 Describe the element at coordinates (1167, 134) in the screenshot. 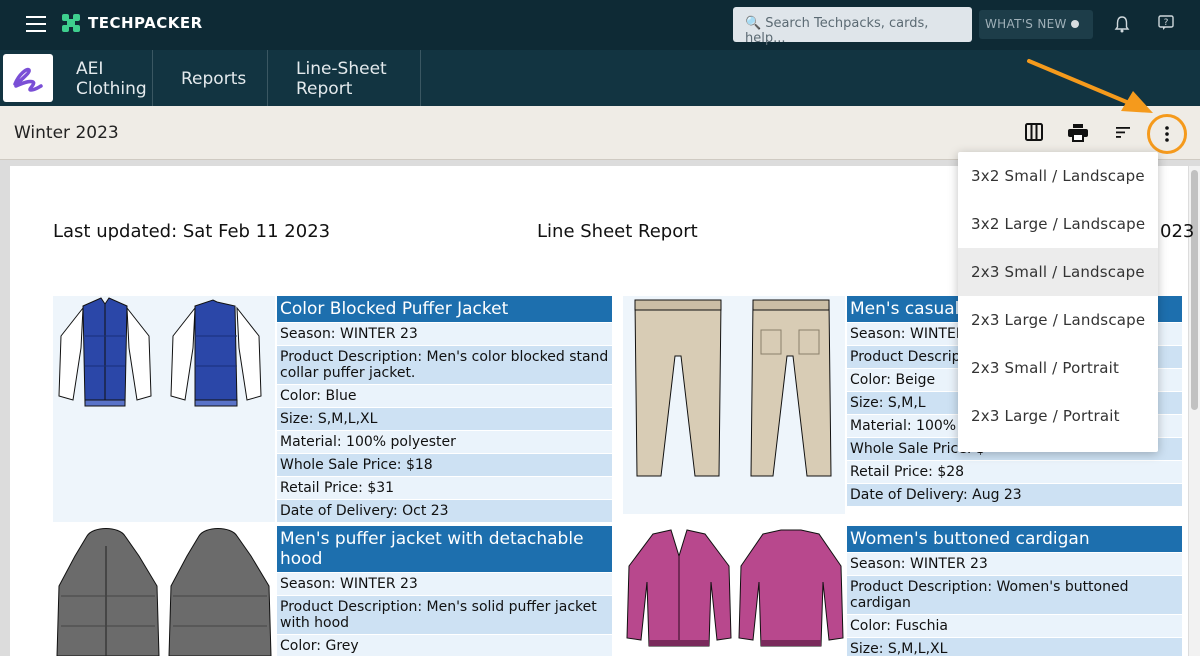

I see `more-vert-icon` at that location.